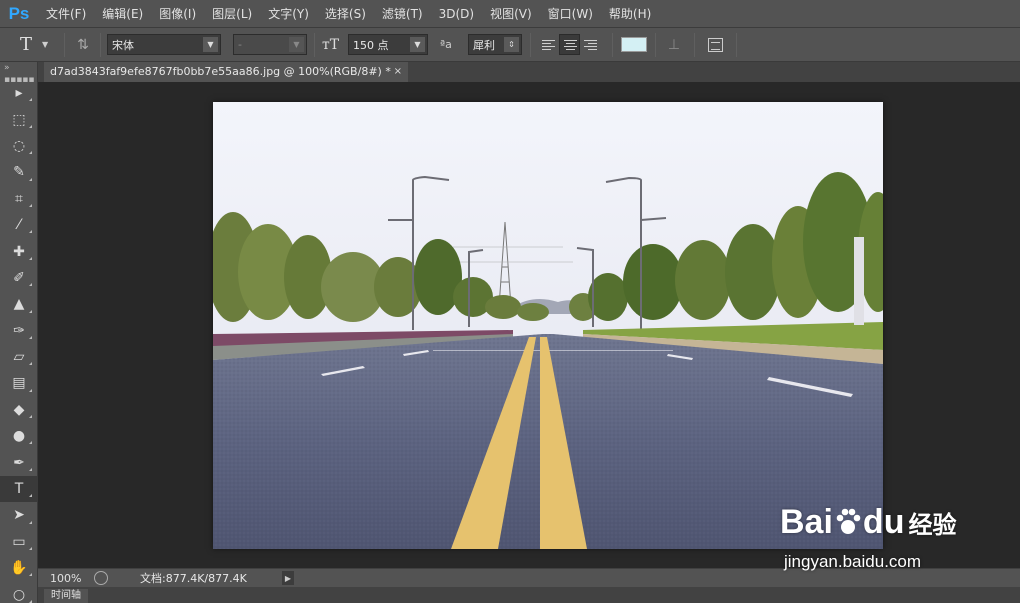 This screenshot has height=603, width=1020. What do you see at coordinates (19, 13) in the screenshot?
I see `photoshop-logo: Ps` at bounding box center [19, 13].